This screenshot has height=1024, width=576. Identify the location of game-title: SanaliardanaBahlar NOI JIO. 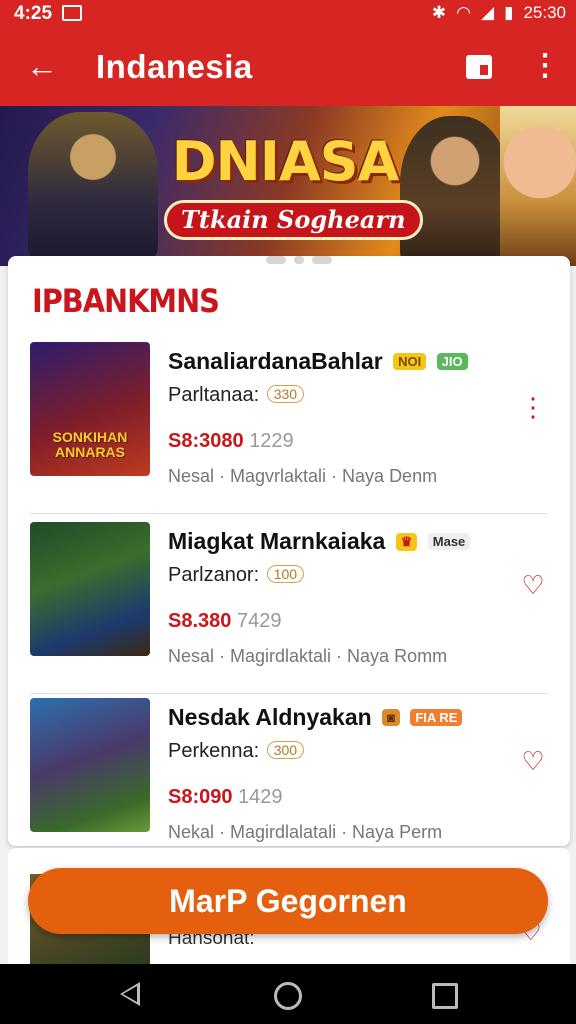
(318, 361).